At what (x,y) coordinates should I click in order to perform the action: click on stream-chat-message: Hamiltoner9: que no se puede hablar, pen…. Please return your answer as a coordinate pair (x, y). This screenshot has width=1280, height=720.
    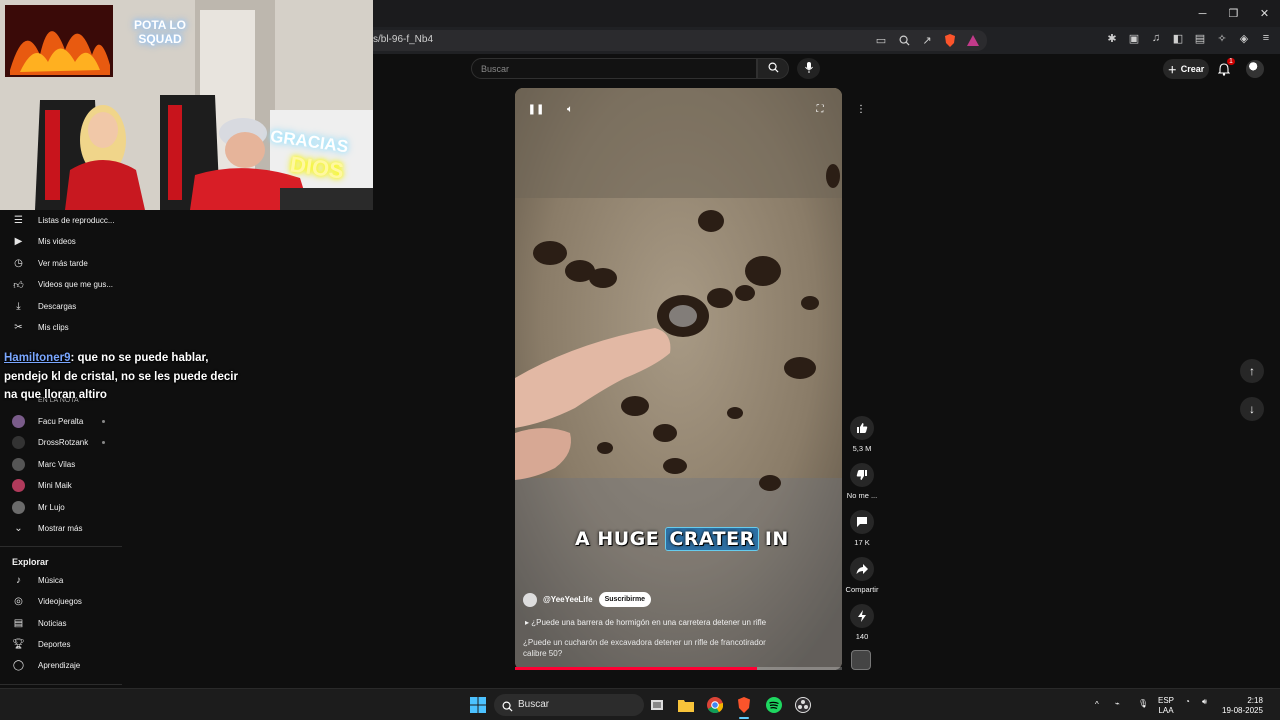
    Looking at the image, I should click on (126, 377).